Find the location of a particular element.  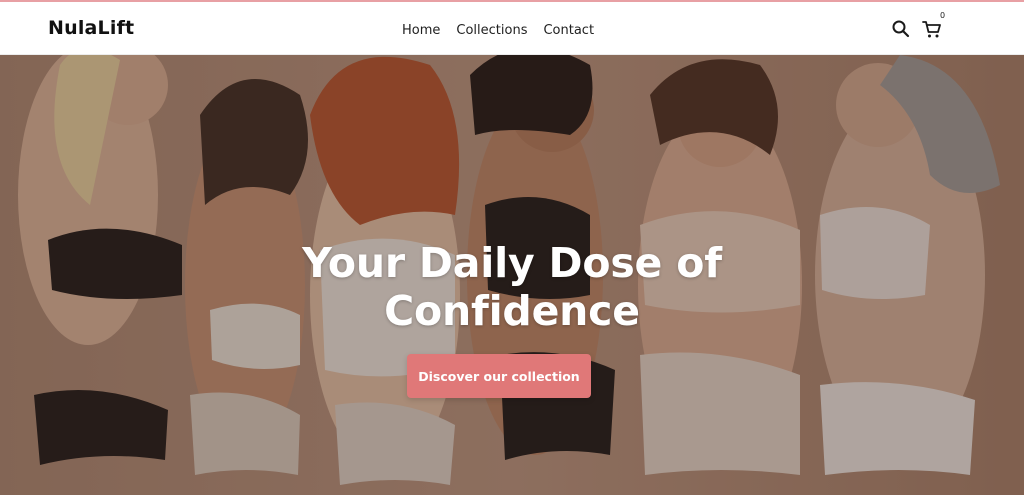

discover-collection-button: Discover our collection is located at coordinates (499, 376).